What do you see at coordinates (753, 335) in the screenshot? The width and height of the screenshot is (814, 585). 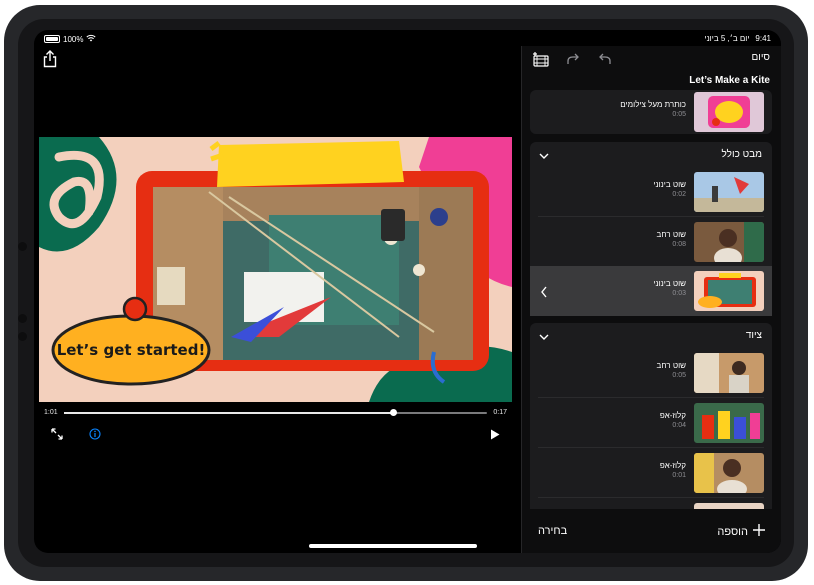 I see `section-title: ציוד` at bounding box center [753, 335].